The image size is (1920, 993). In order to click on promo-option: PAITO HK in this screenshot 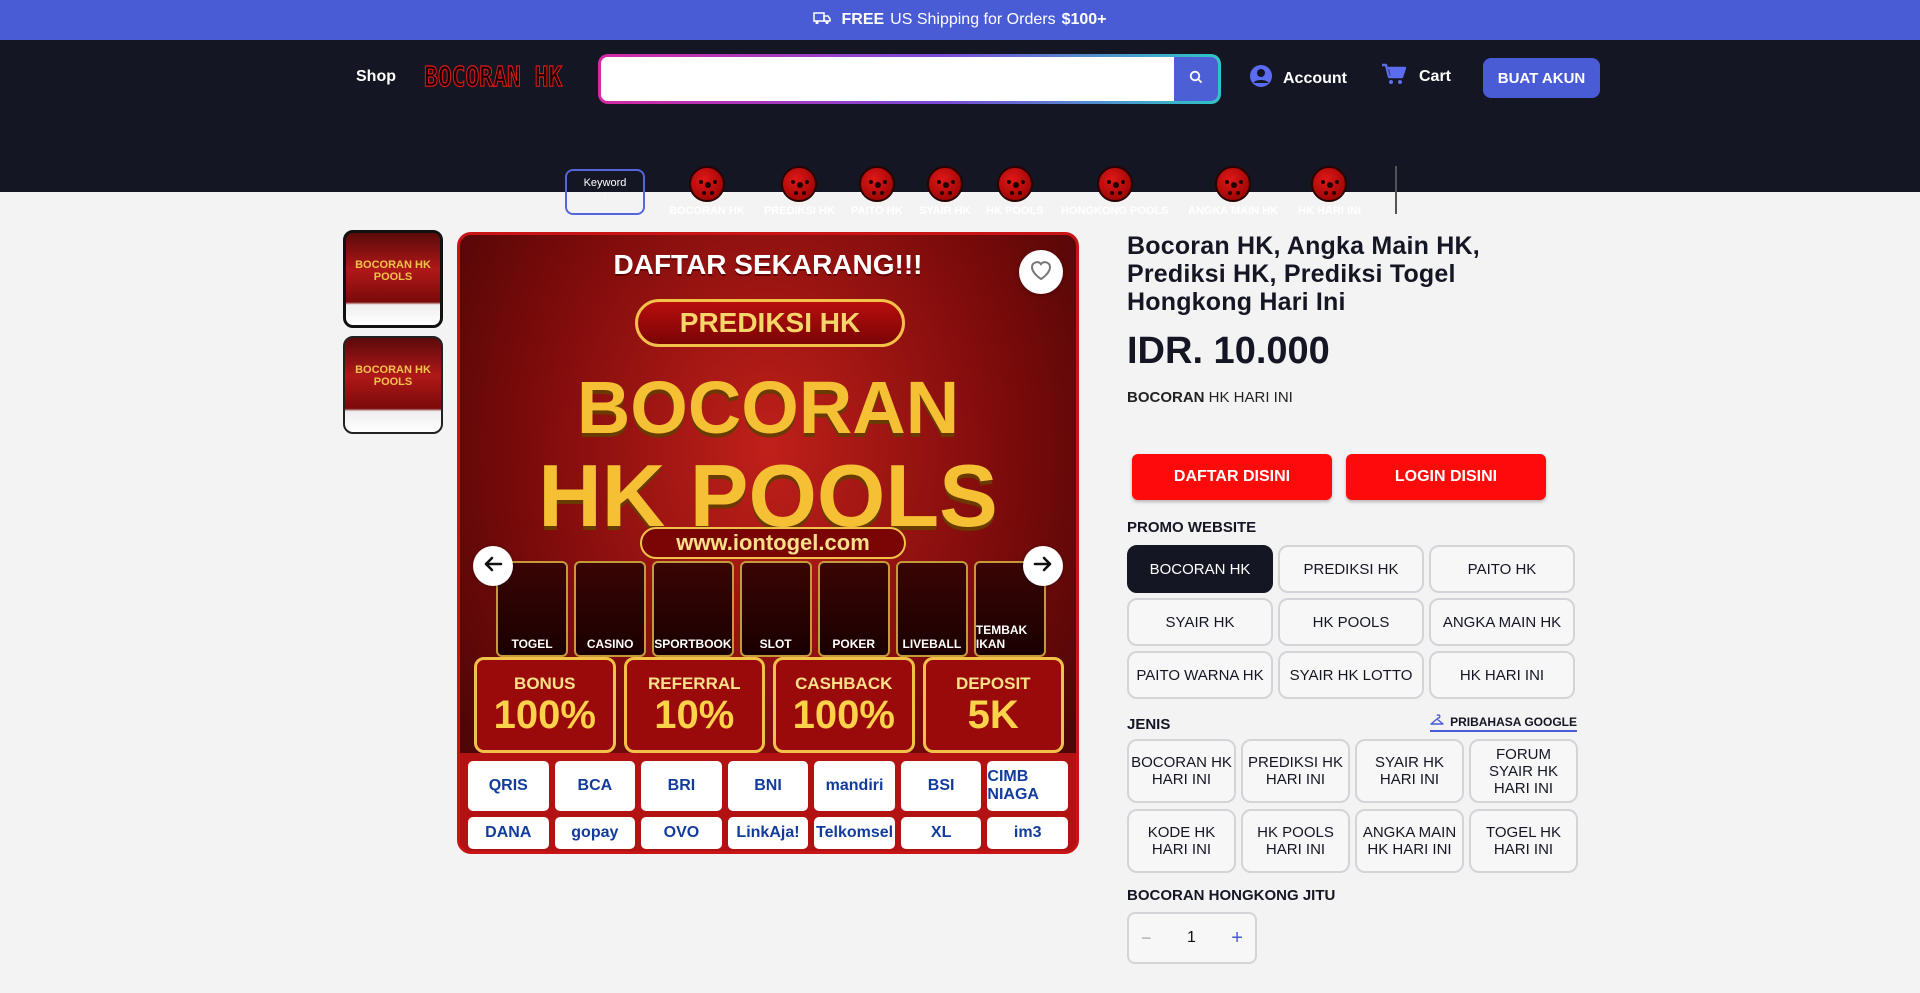, I will do `click(1502, 569)`.